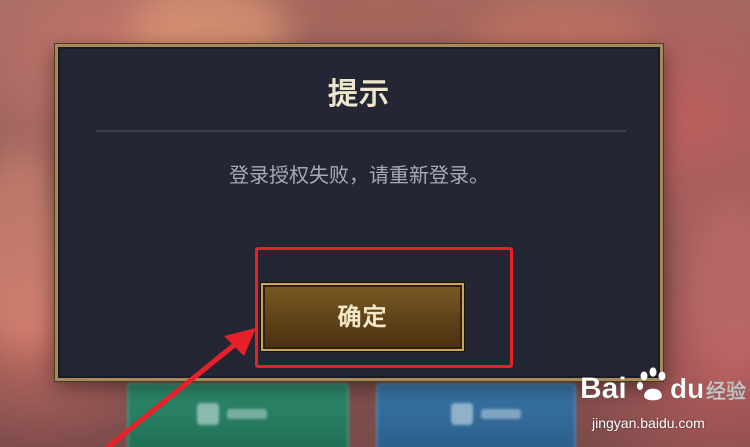 The image size is (750, 447). Describe the element at coordinates (384, 307) in the screenshot. I see `annotation-highlight-box` at that location.